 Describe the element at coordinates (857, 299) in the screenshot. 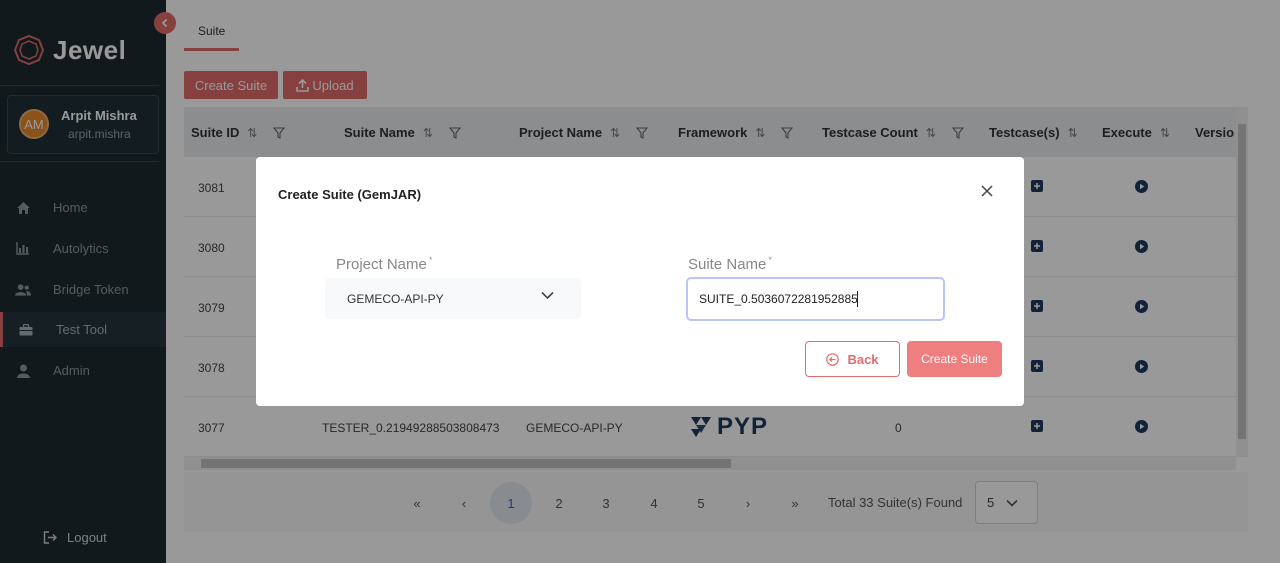

I see `text-cursor` at that location.